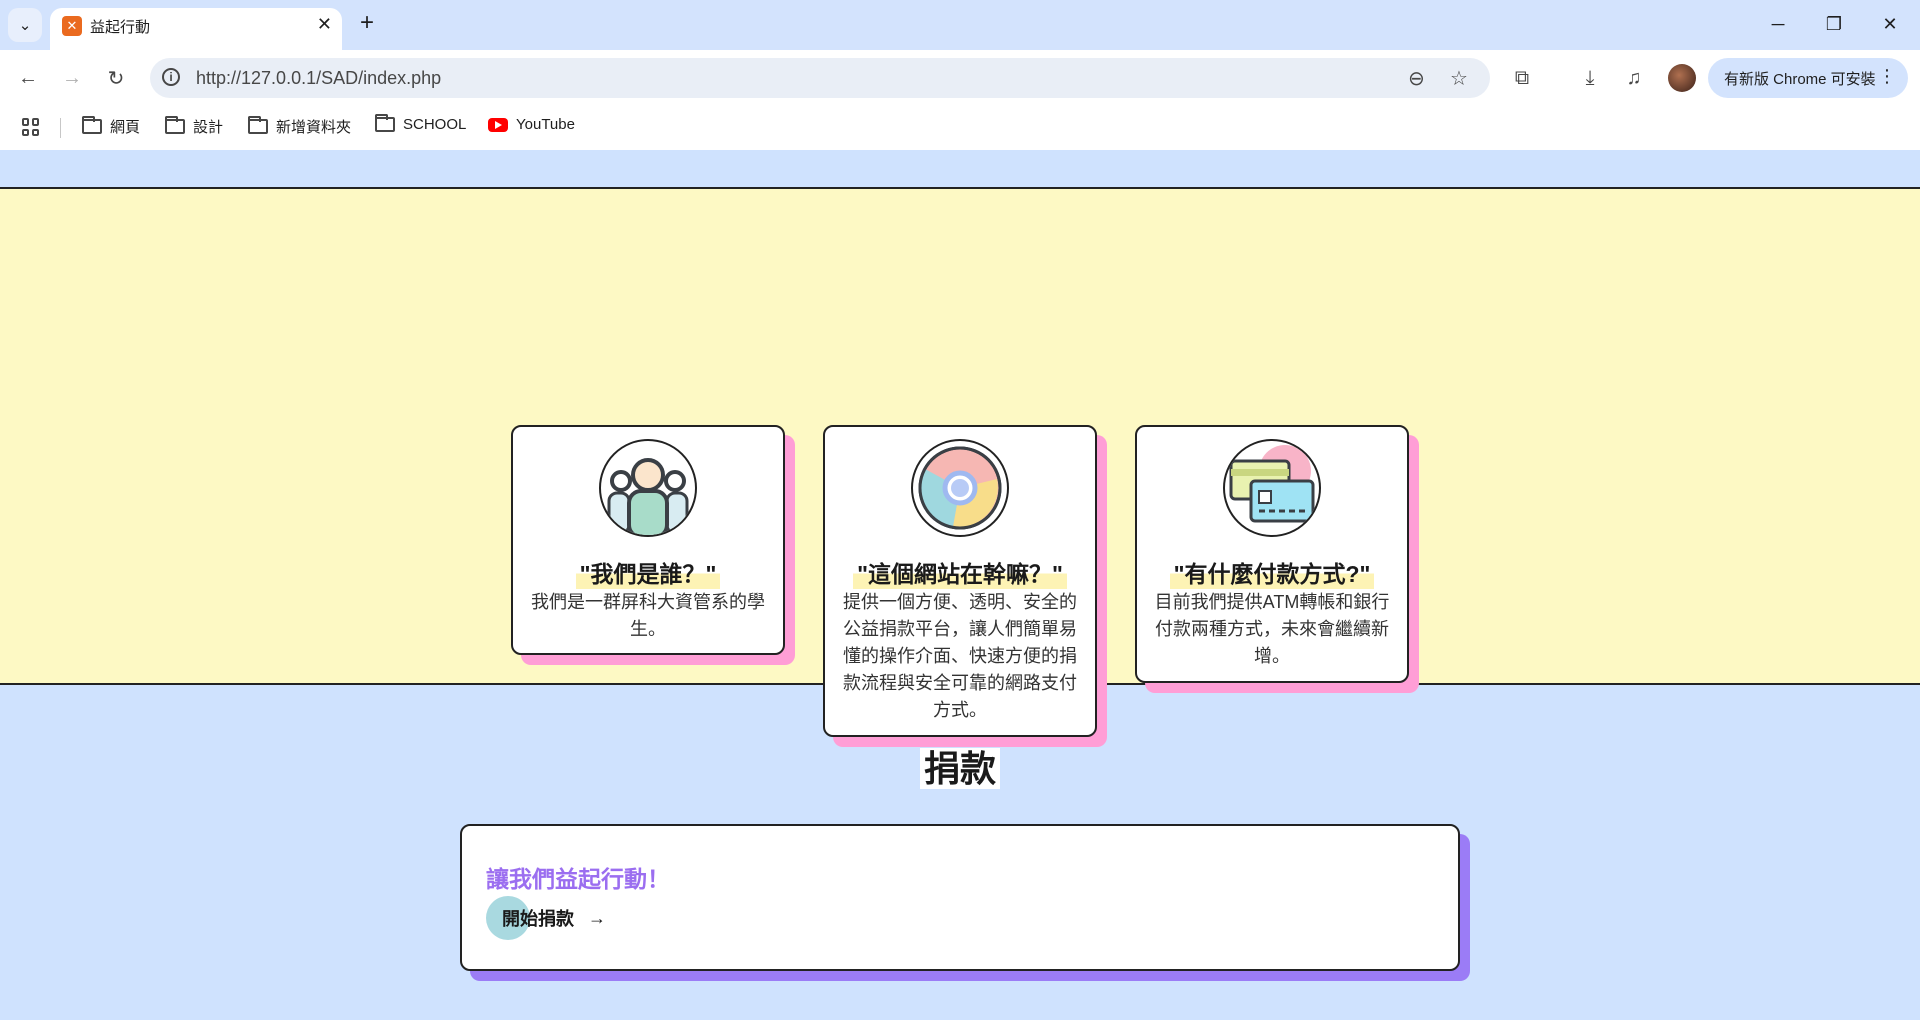  Describe the element at coordinates (367, 23) in the screenshot. I see `new-tab-button: +` at that location.